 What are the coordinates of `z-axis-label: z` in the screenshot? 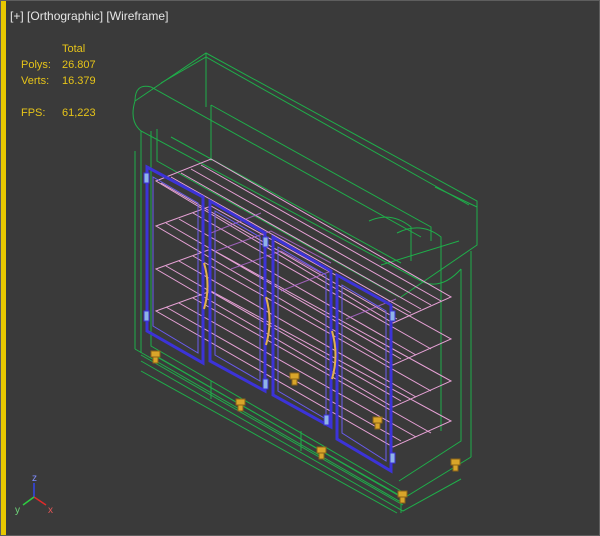 It's located at (34, 478).